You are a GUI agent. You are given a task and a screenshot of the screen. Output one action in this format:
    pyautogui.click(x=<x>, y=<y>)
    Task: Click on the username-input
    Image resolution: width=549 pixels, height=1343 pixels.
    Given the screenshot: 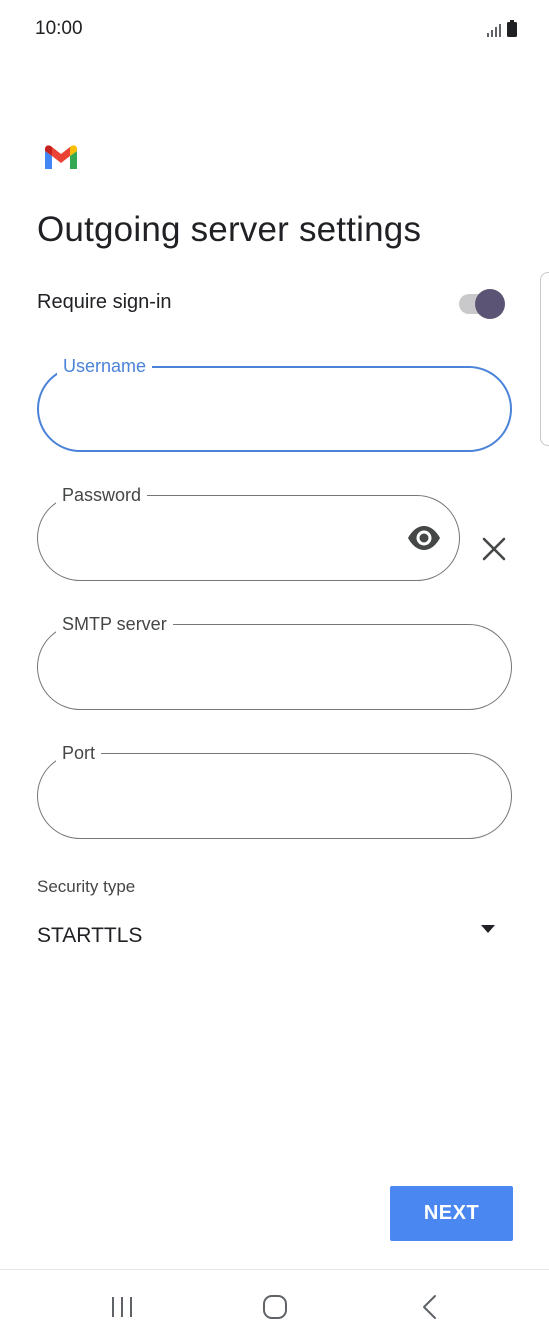 What is the action you would take?
    pyautogui.click(x=255, y=411)
    